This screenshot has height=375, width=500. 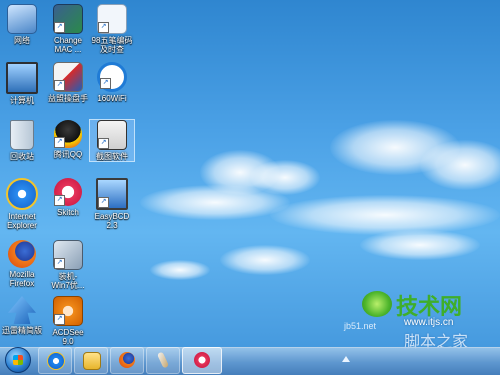 I want to click on desktop-icon-label: 9.0, so click(x=68, y=341).